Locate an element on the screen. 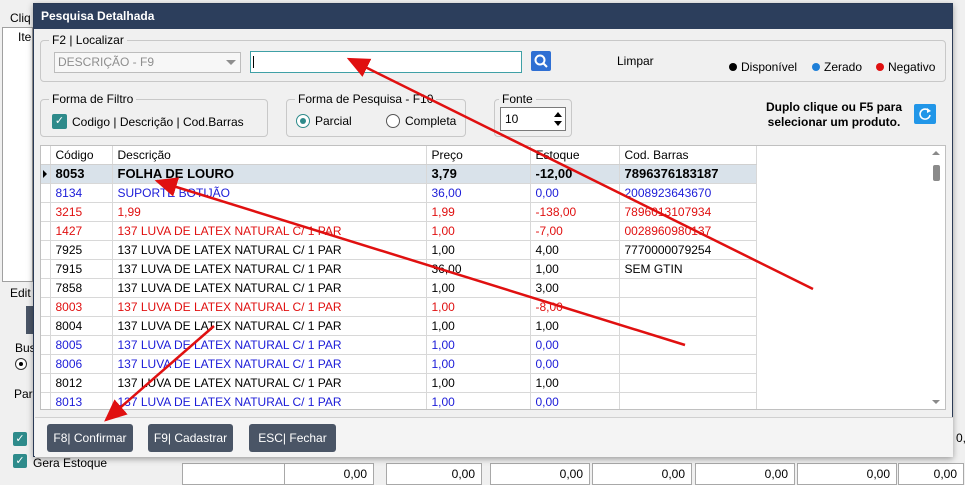 This screenshot has width=965, height=485. bg-label-edit: Edit is located at coordinates (20, 293).